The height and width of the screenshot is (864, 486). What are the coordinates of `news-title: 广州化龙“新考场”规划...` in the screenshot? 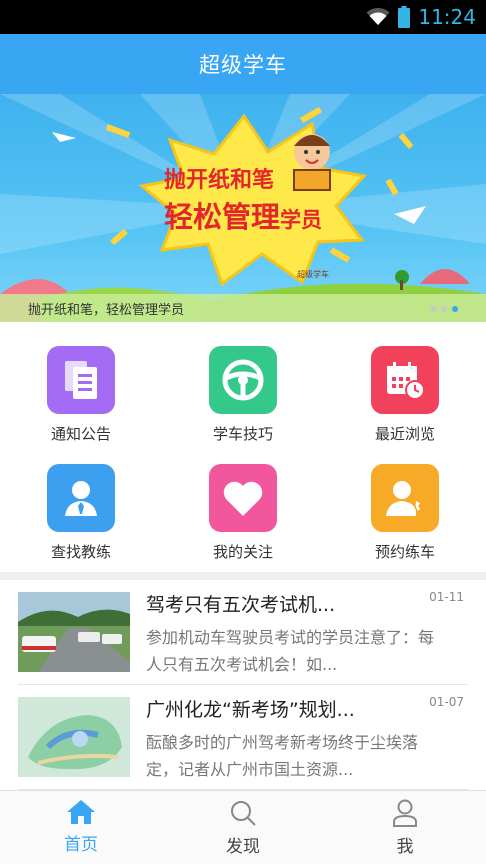 It's located at (250, 710).